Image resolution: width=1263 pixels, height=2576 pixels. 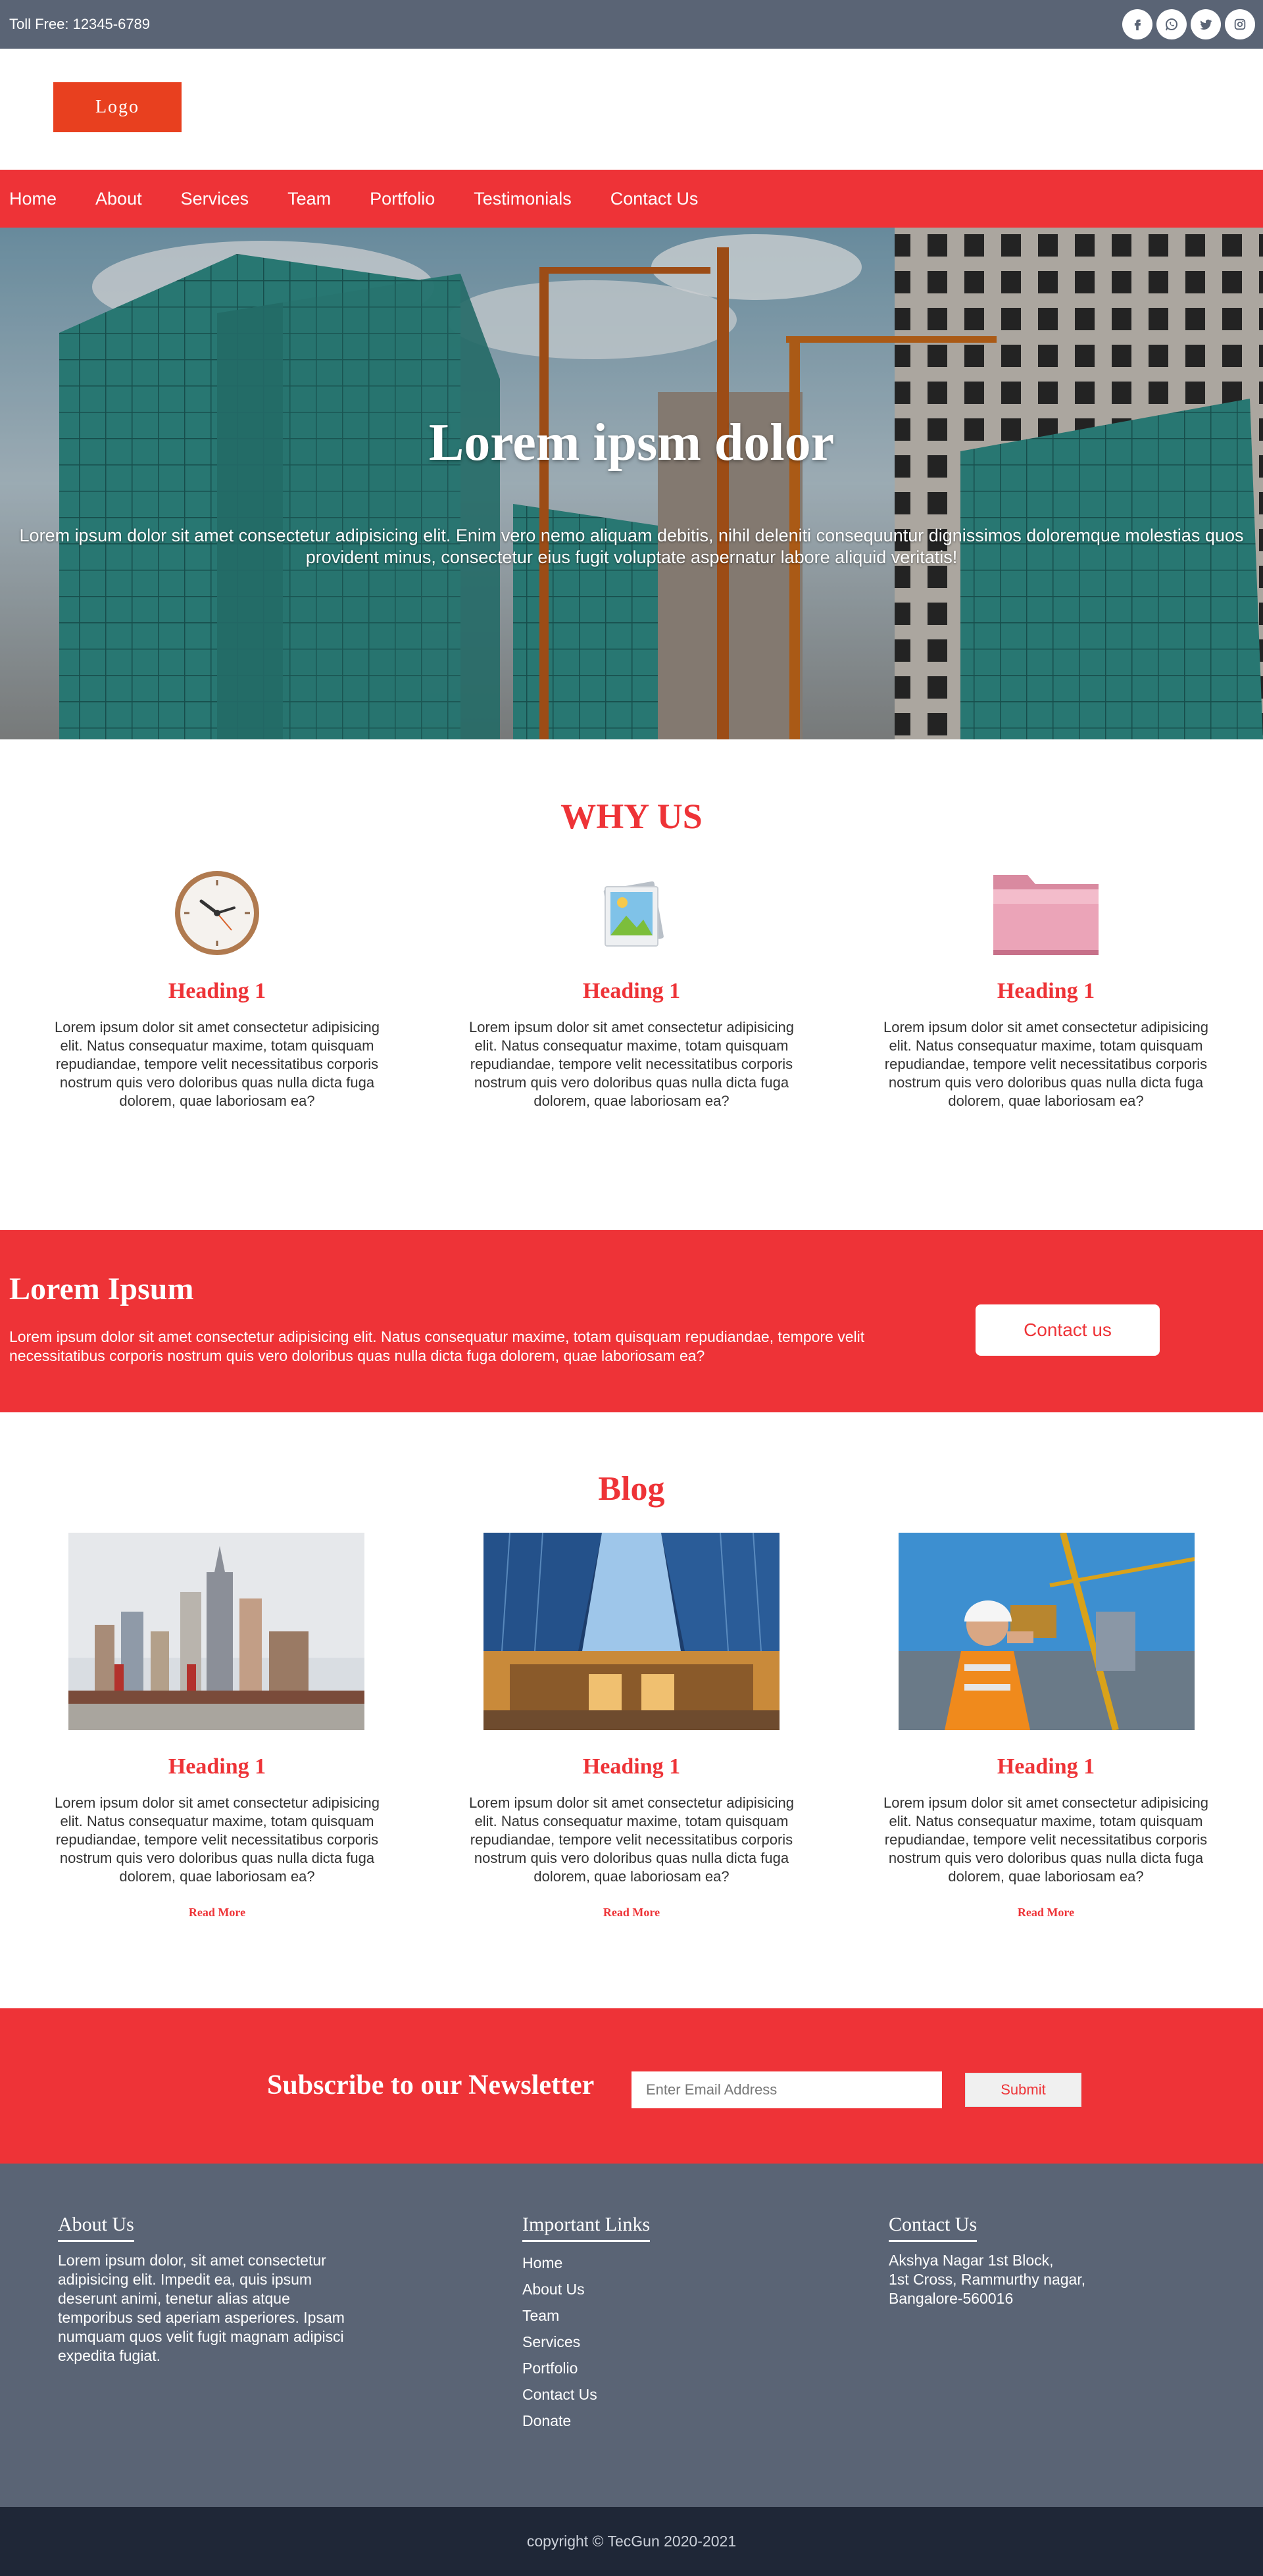 I want to click on footer-about-title: About Us, so click(x=96, y=2228).